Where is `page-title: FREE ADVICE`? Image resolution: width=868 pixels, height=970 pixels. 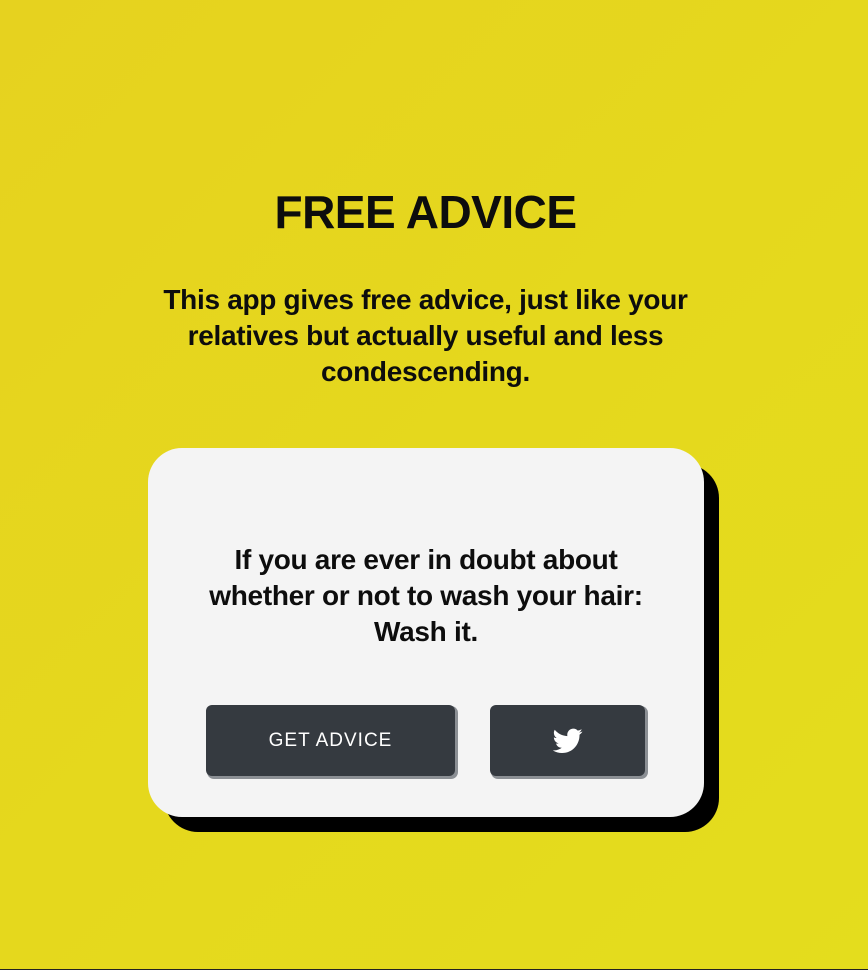
page-title: FREE ADVICE is located at coordinates (425, 212).